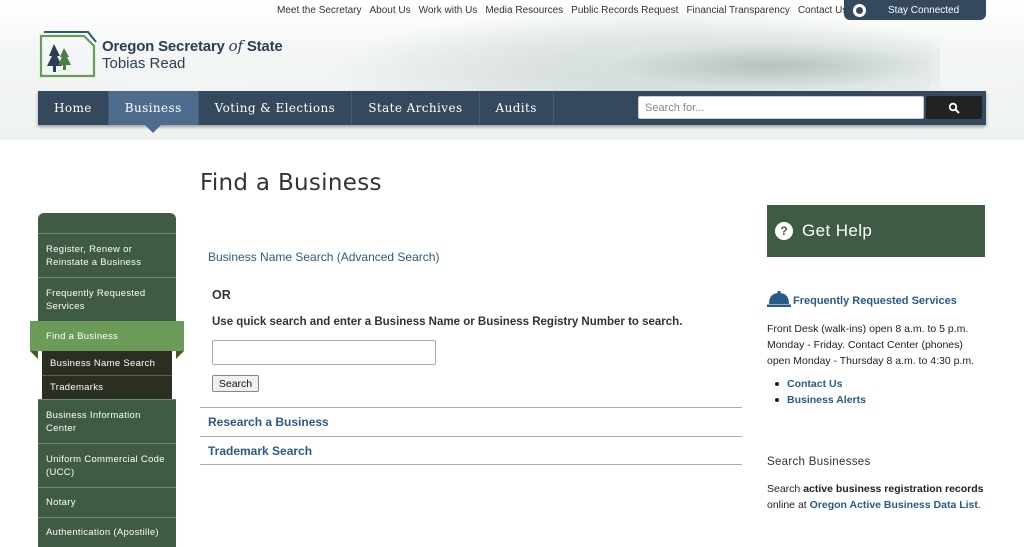  What do you see at coordinates (524, 11) in the screenshot?
I see `utility-link-media-resources: Media Resources` at bounding box center [524, 11].